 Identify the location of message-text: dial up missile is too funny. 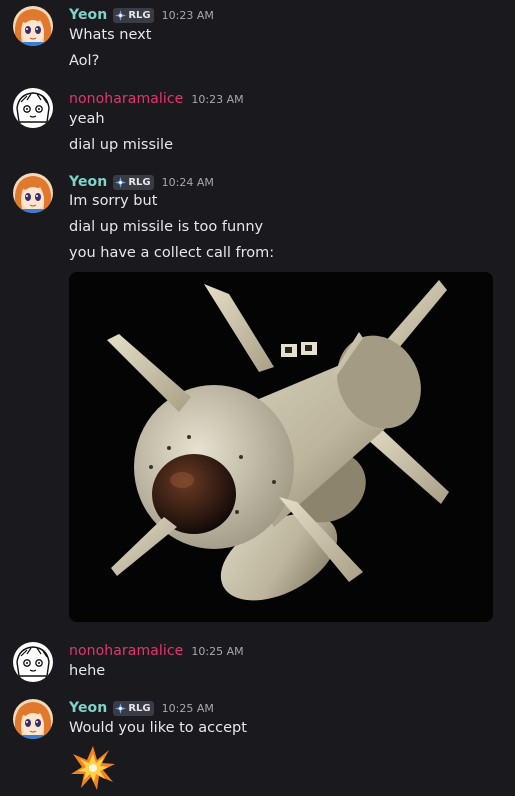
(166, 227).